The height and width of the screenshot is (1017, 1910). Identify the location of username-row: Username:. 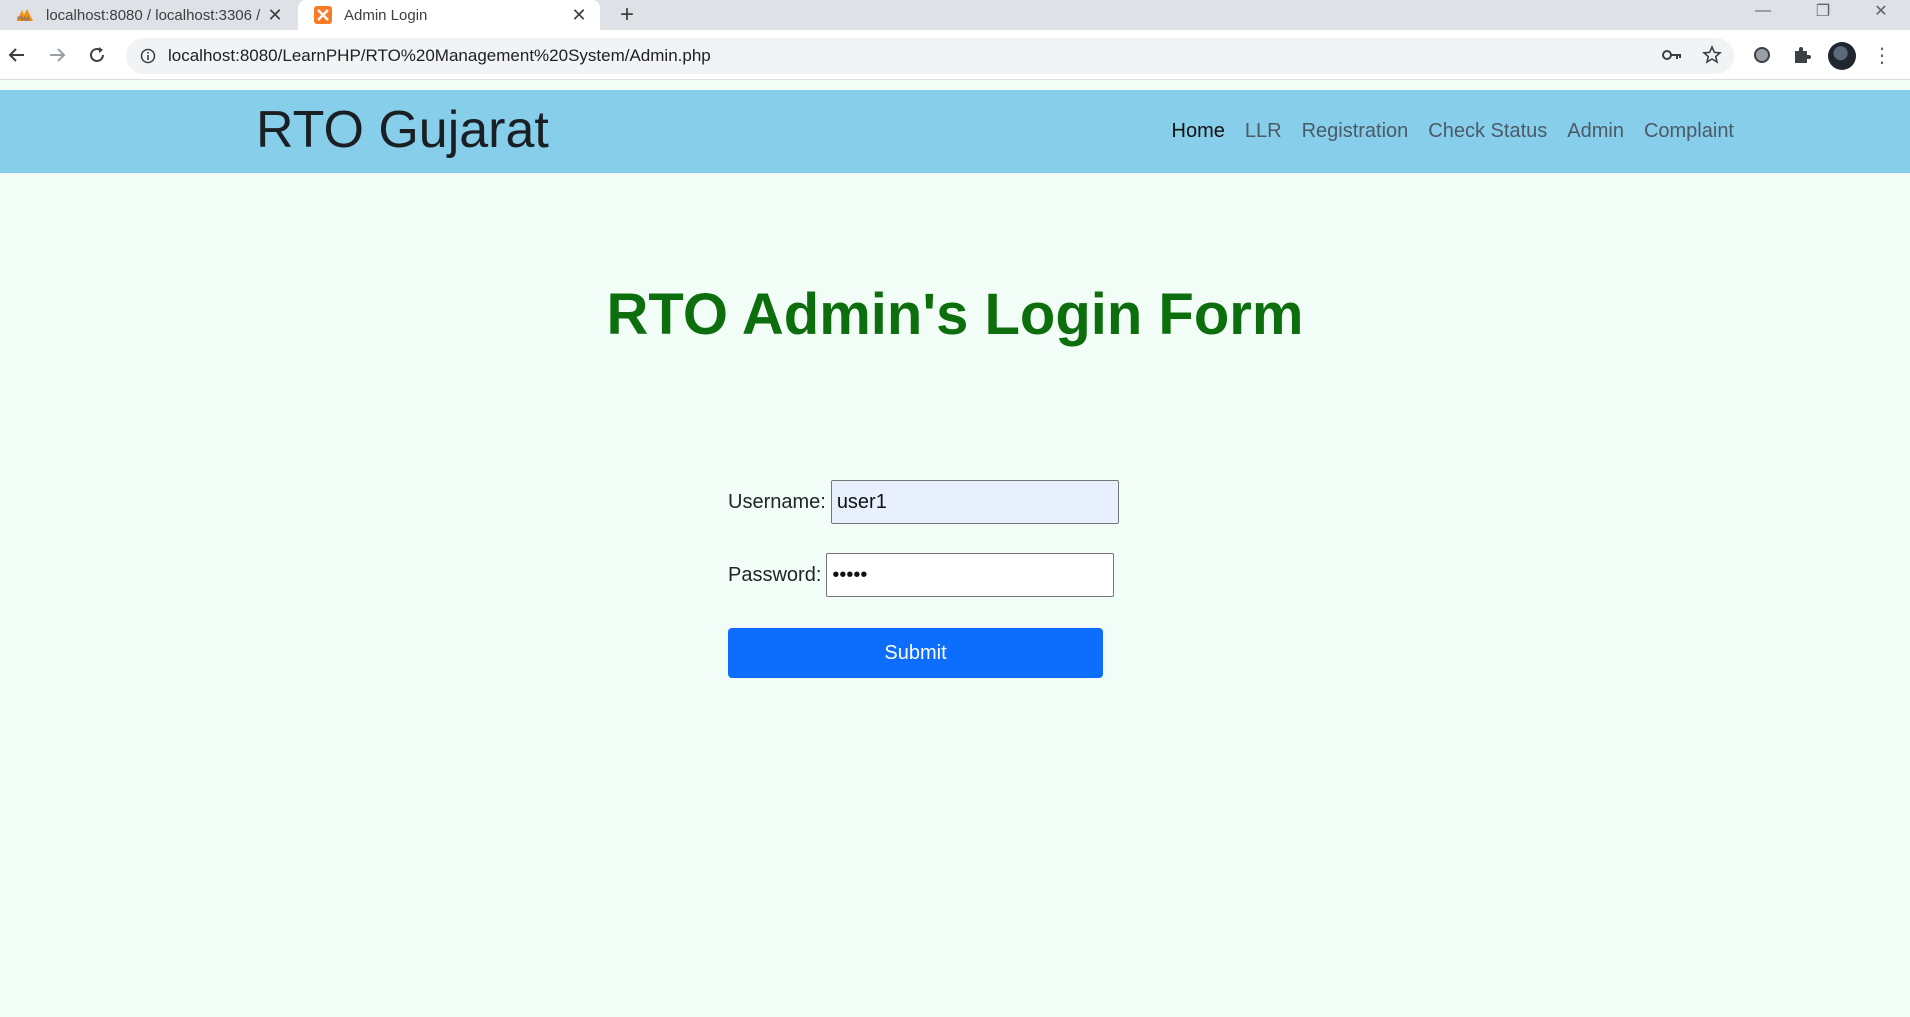
(923, 502).